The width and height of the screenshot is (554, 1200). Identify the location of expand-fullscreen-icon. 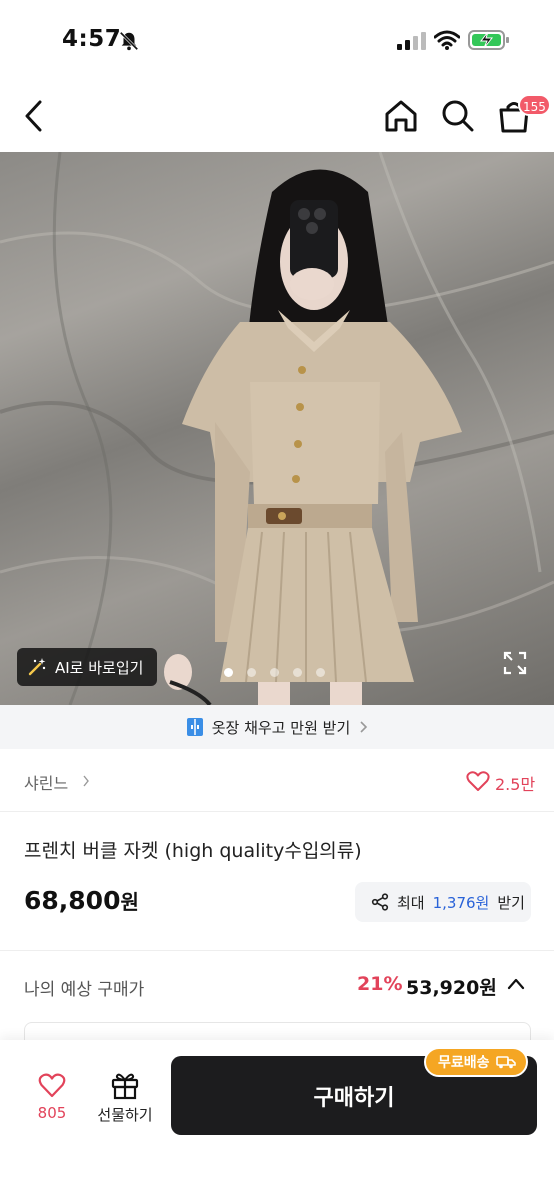
(515, 663).